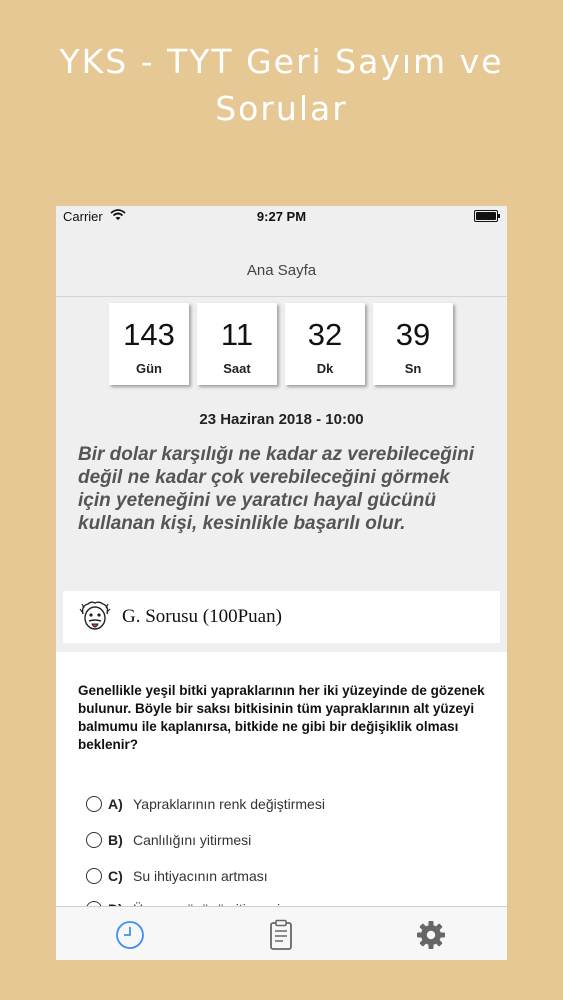  Describe the element at coordinates (115, 876) in the screenshot. I see `option-letter: C)` at that location.